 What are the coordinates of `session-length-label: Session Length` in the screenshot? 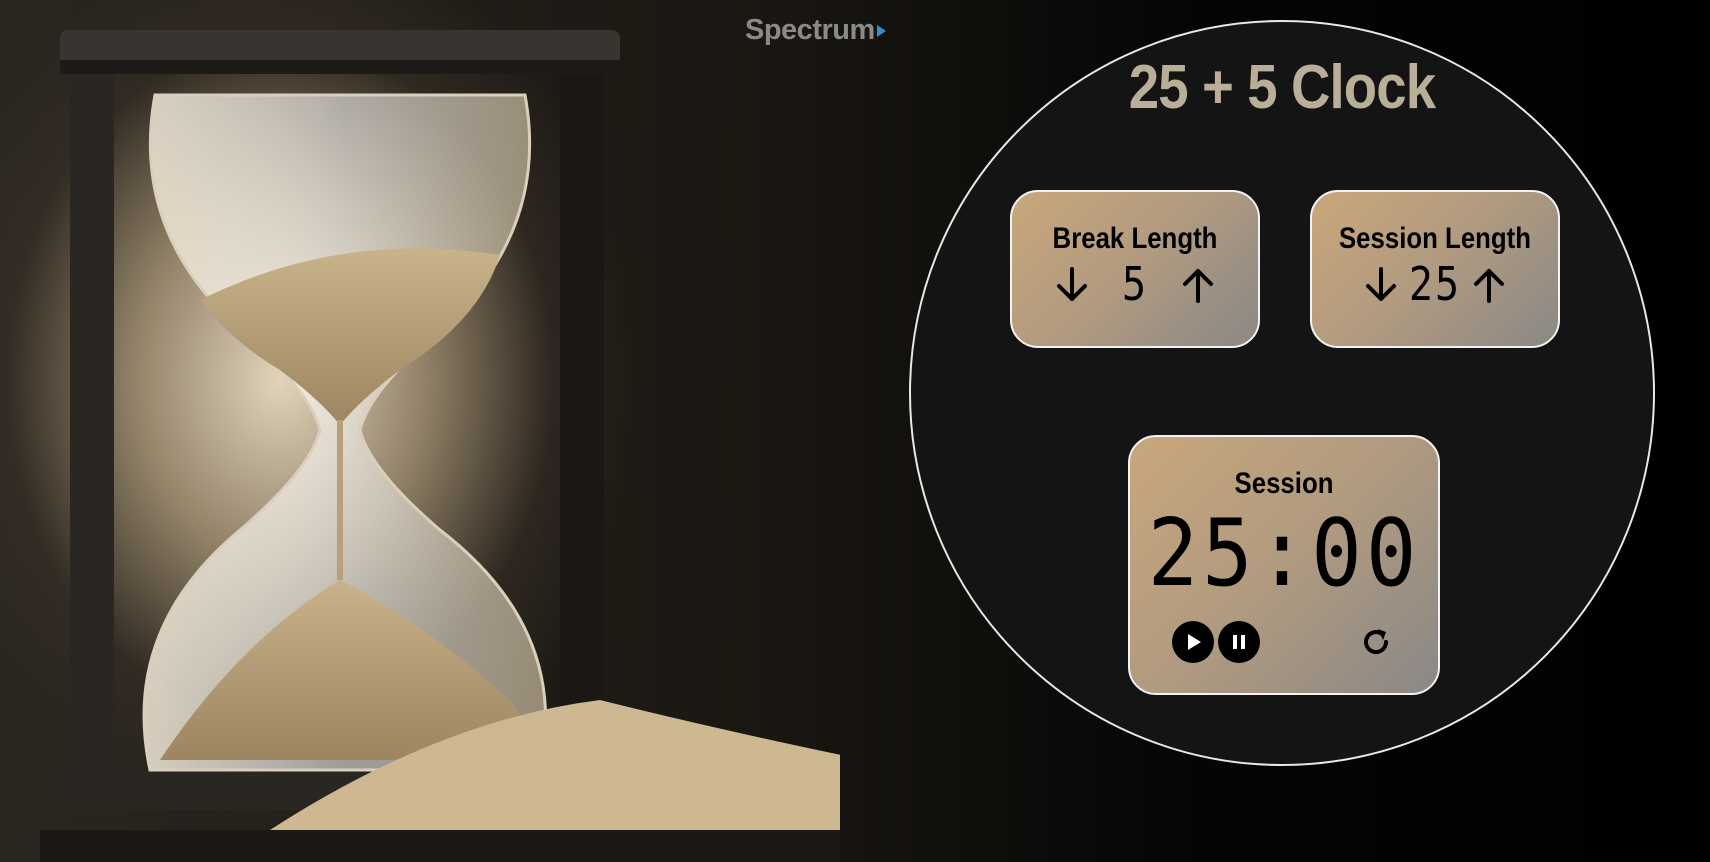 It's located at (1435, 238).